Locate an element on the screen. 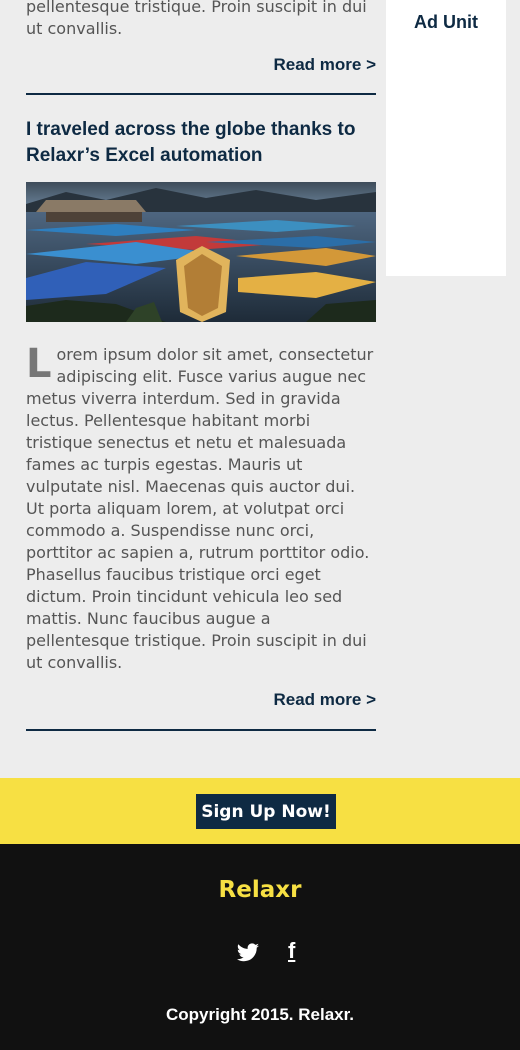  footer-brand: Relaxr is located at coordinates (260, 890).